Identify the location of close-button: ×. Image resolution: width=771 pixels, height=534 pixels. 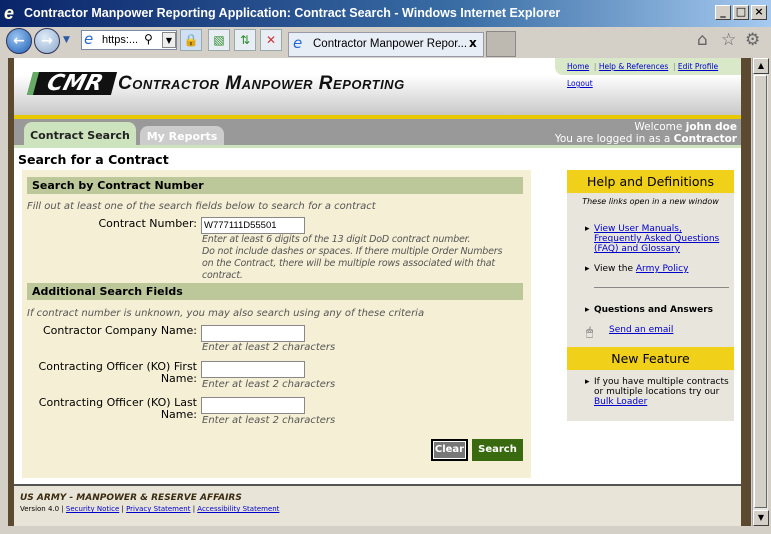
(759, 12).